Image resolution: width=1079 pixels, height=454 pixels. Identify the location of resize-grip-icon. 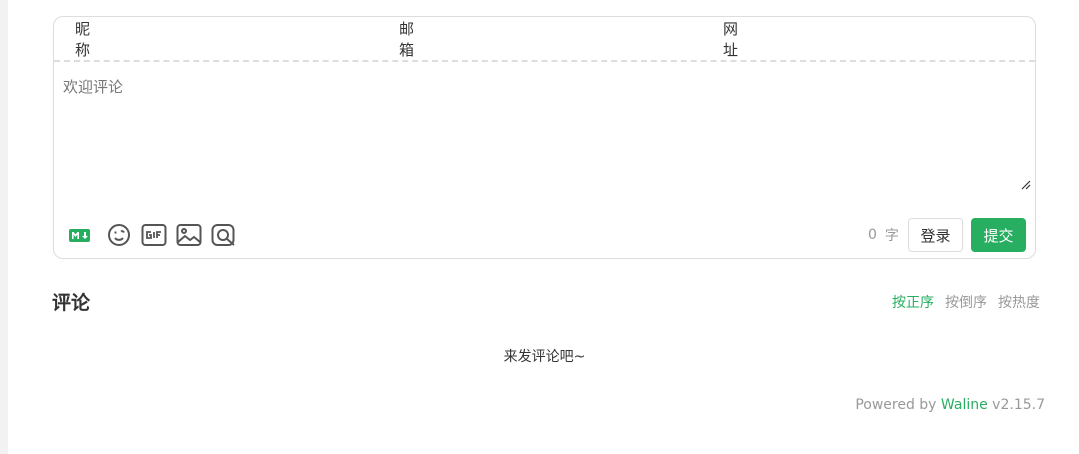
(1026, 185).